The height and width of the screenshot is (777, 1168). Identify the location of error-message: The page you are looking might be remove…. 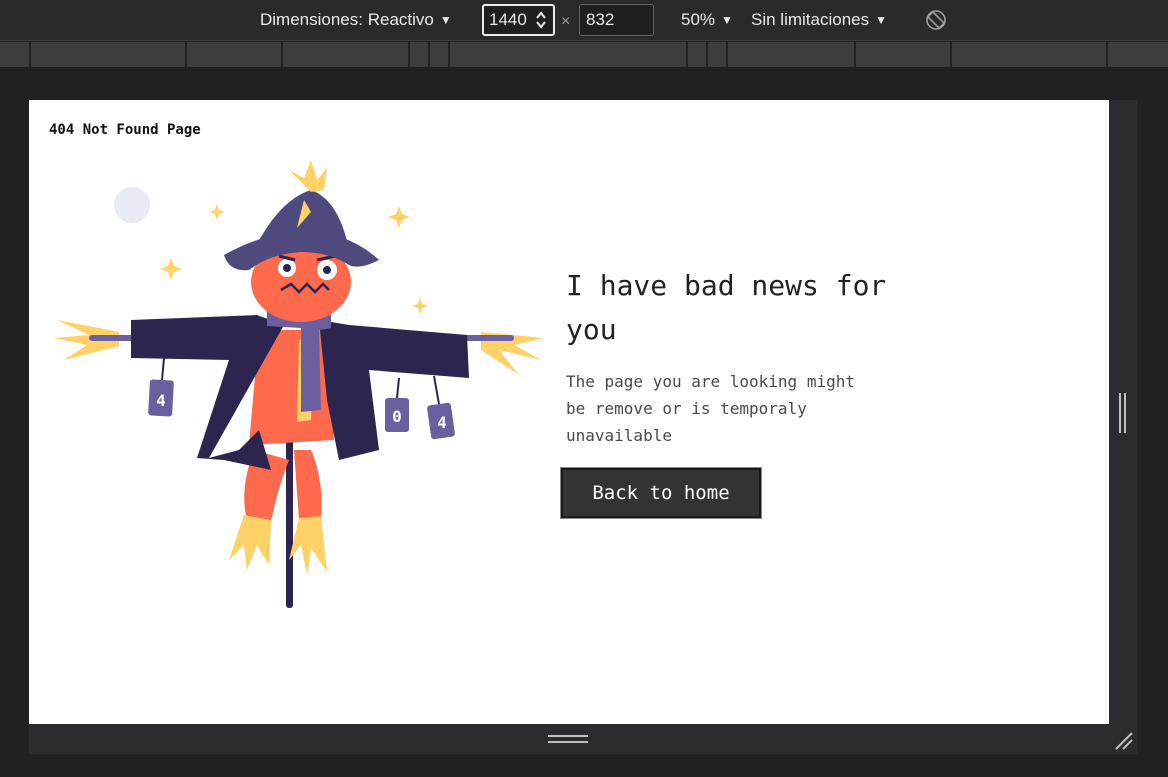
(710, 408).